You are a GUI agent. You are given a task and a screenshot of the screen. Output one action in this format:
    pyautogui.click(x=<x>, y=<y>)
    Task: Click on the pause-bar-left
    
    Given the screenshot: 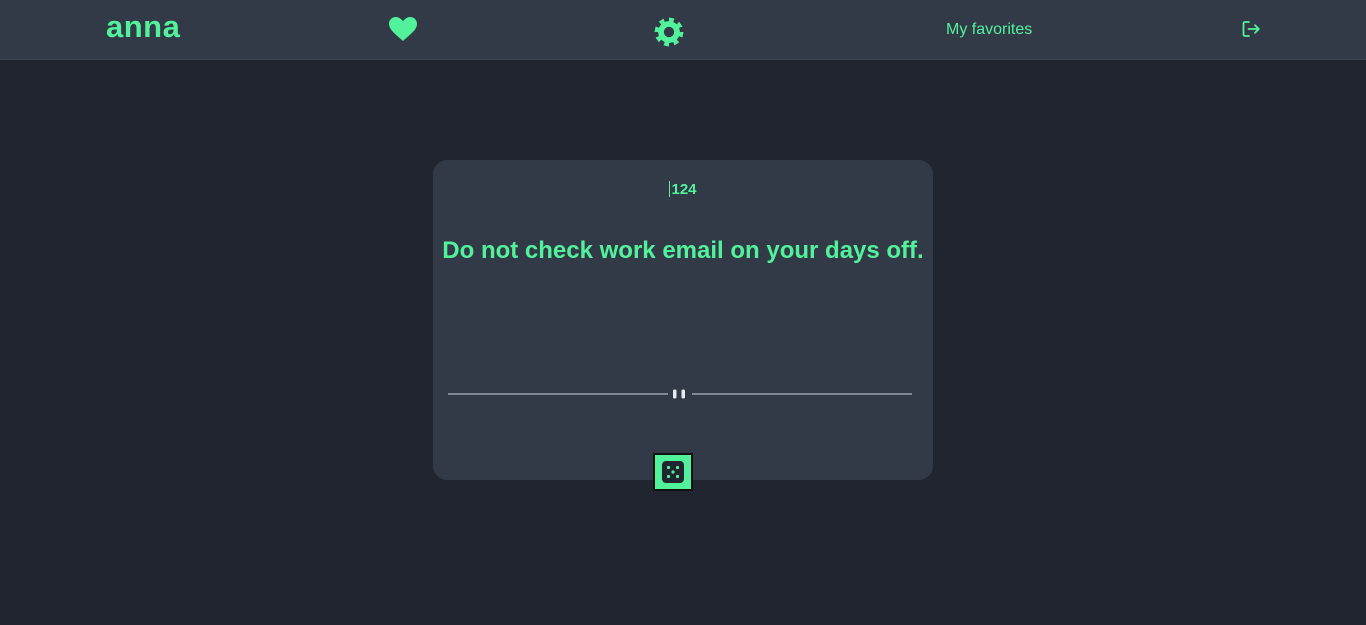 What is the action you would take?
    pyautogui.click(x=675, y=394)
    